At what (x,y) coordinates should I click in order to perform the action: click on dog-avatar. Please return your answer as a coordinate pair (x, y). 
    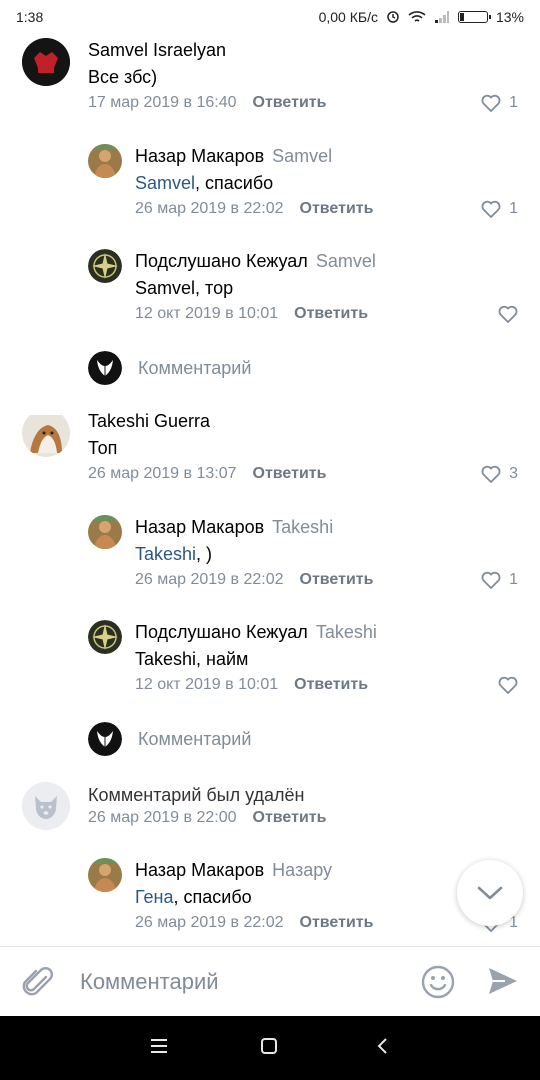
    Looking at the image, I should click on (46, 433).